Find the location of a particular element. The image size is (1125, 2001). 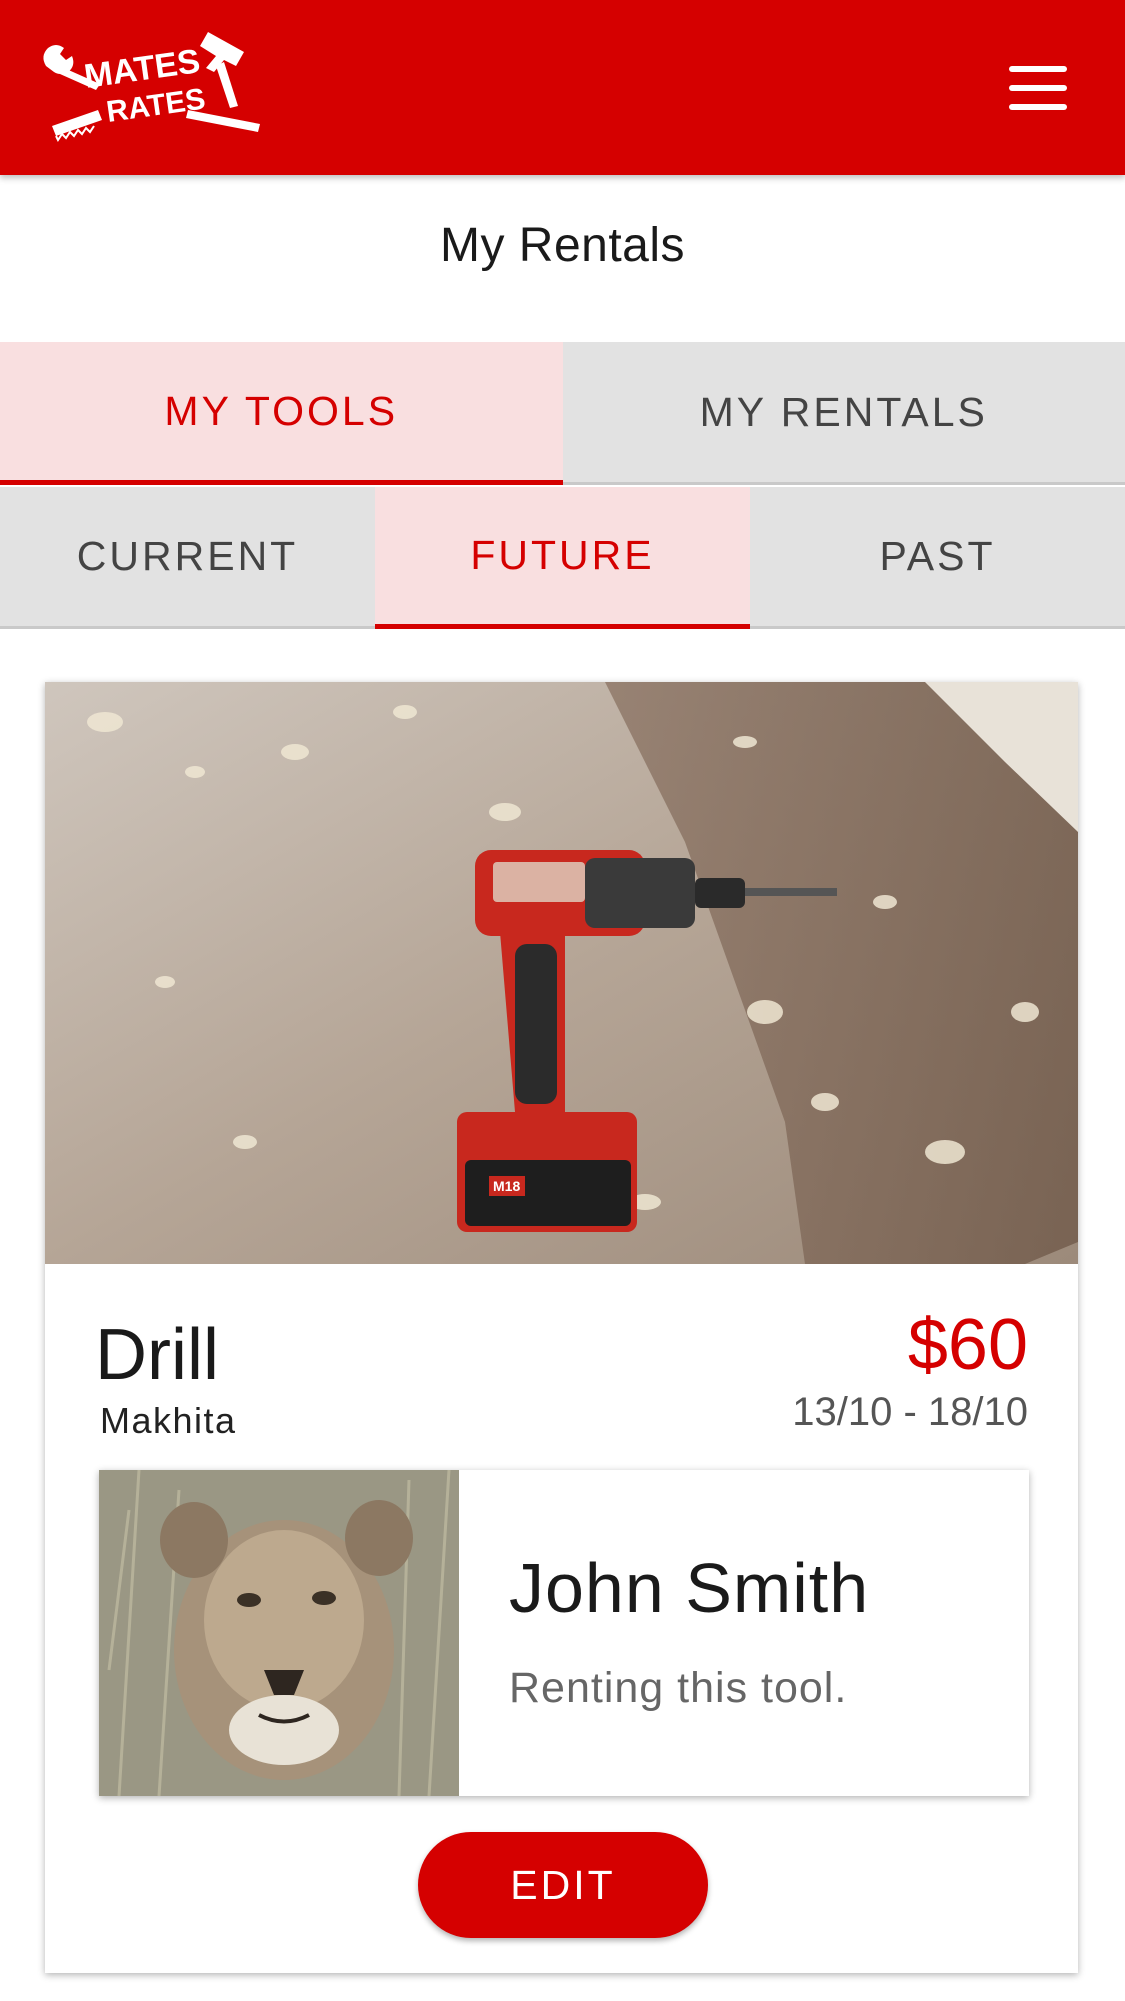

tool-brand: Makhita is located at coordinates (168, 1420).